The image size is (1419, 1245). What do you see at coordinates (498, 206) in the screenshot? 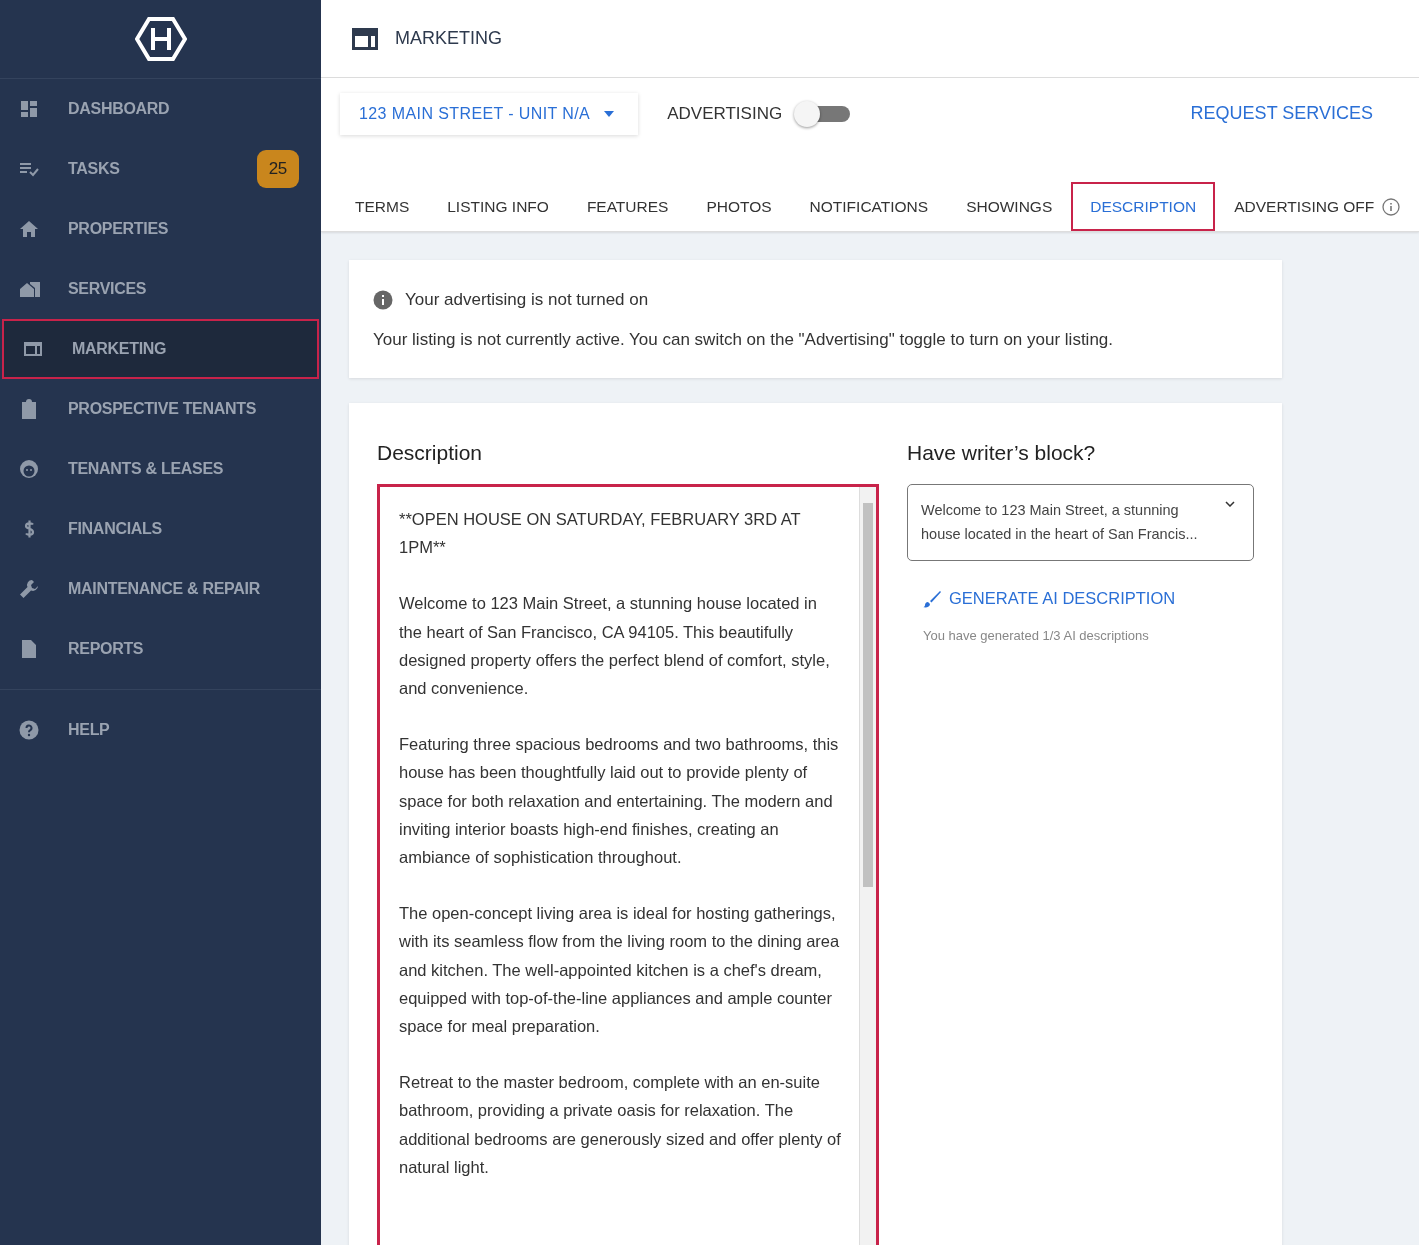
I see `tab: LISTING INFO` at bounding box center [498, 206].